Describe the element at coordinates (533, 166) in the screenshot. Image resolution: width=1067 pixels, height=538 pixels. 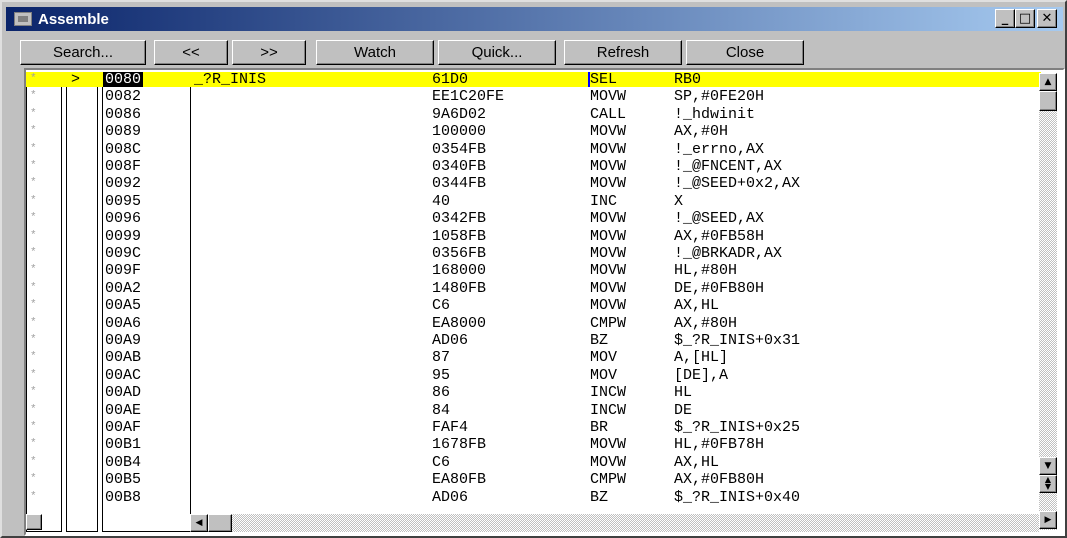
I see `listing-row: * 008F 0340FB MOVW !_@FNCENT,AX` at that location.